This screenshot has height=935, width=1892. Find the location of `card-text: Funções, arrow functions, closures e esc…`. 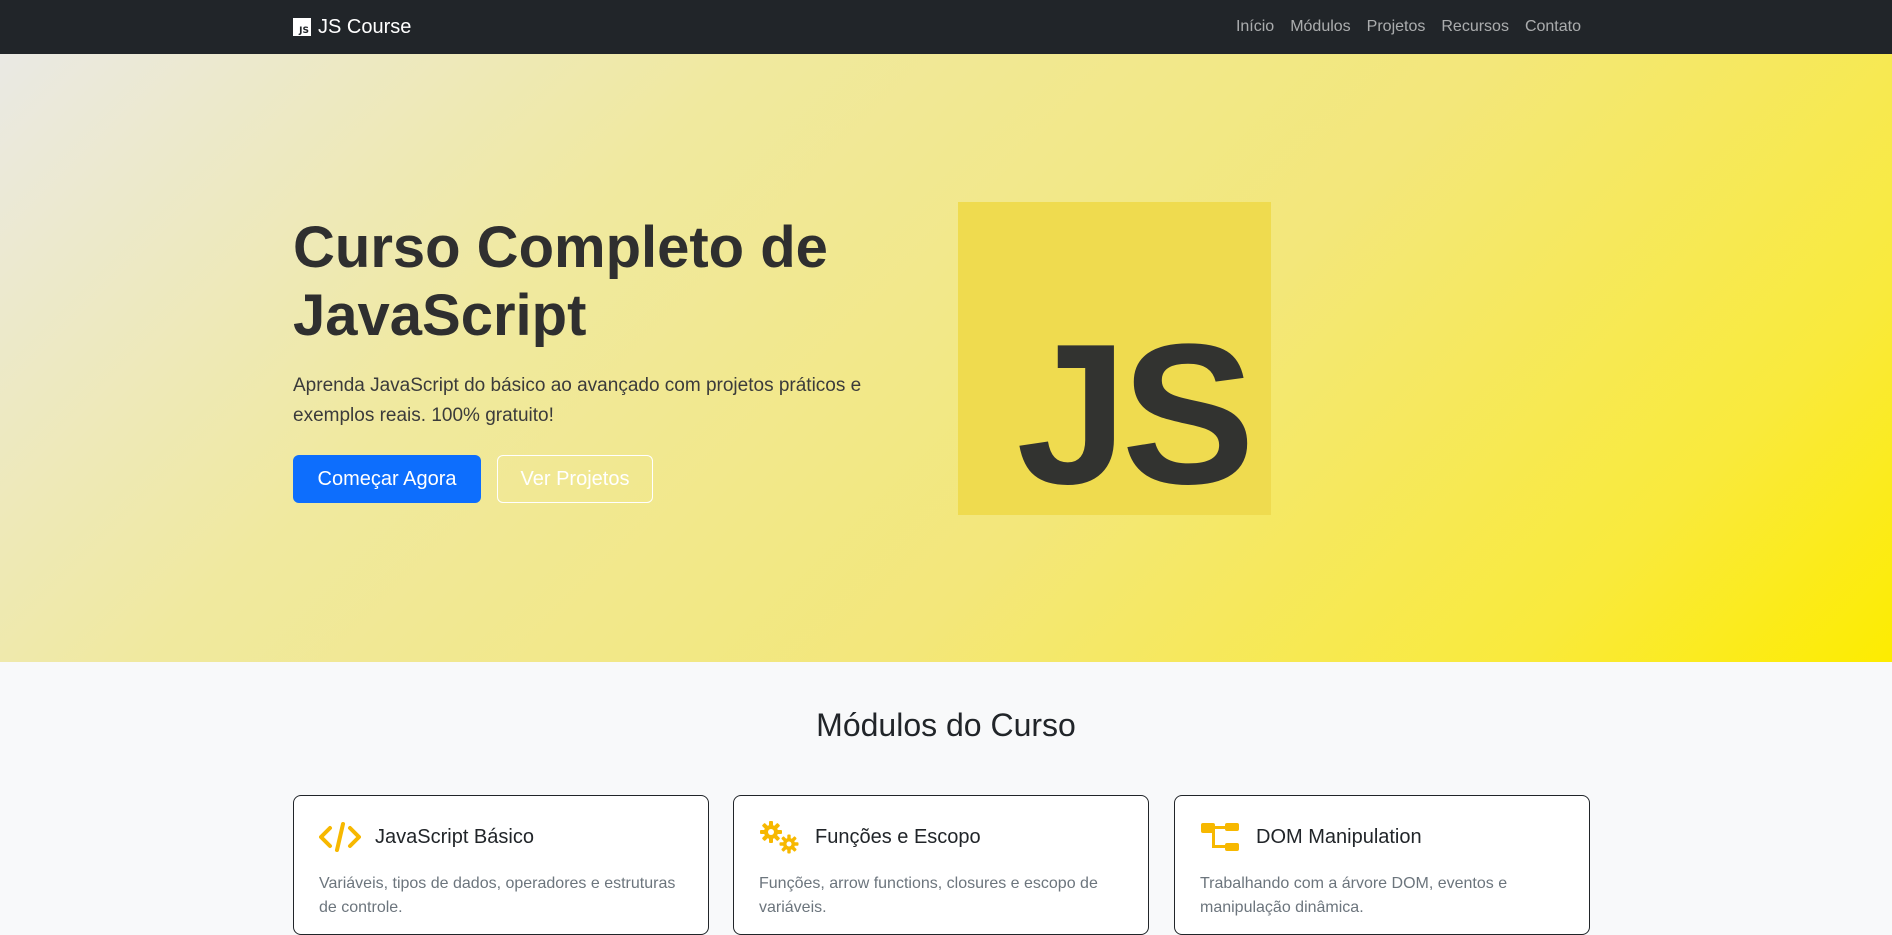

card-text: Funções, arrow functions, closures e esc… is located at coordinates (928, 895).